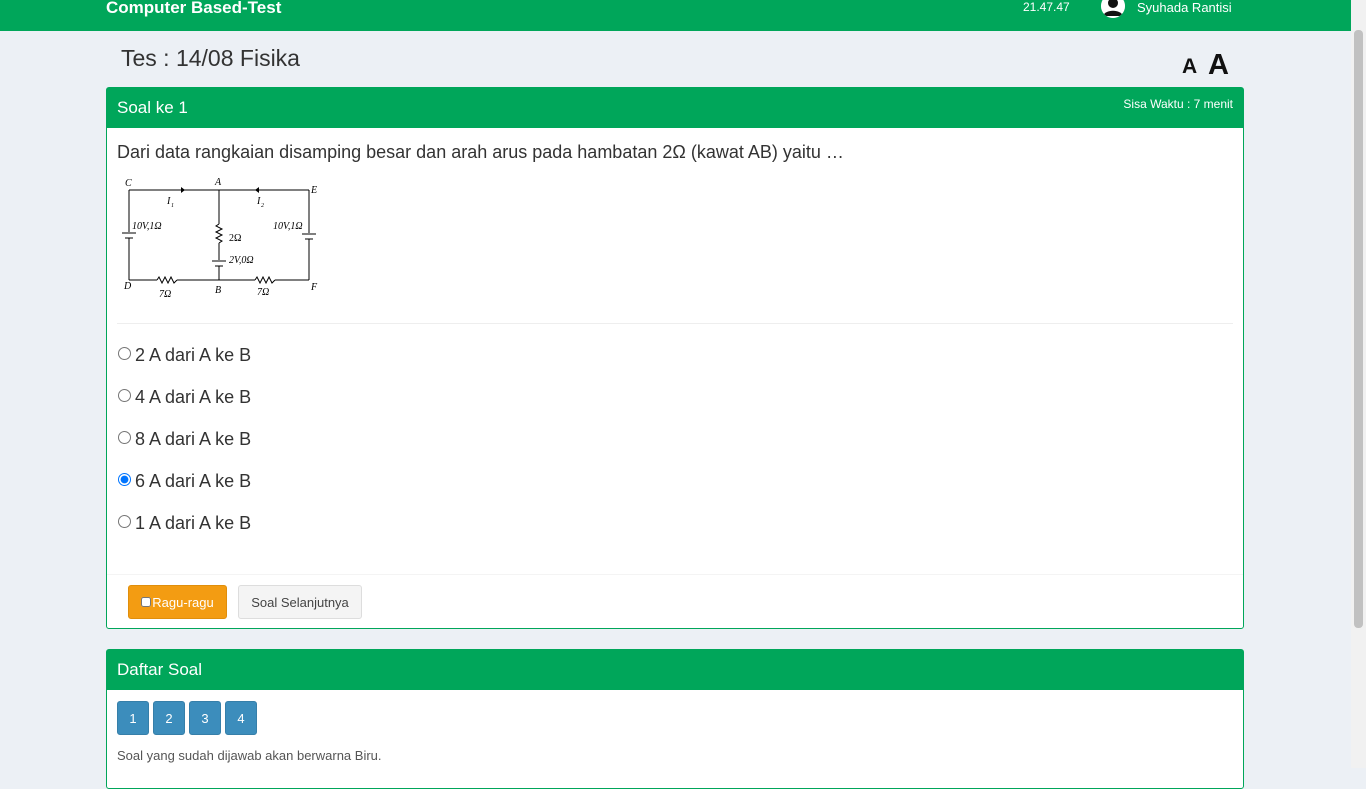  What do you see at coordinates (169, 718) in the screenshot?
I see `question-number-button: 2` at bounding box center [169, 718].